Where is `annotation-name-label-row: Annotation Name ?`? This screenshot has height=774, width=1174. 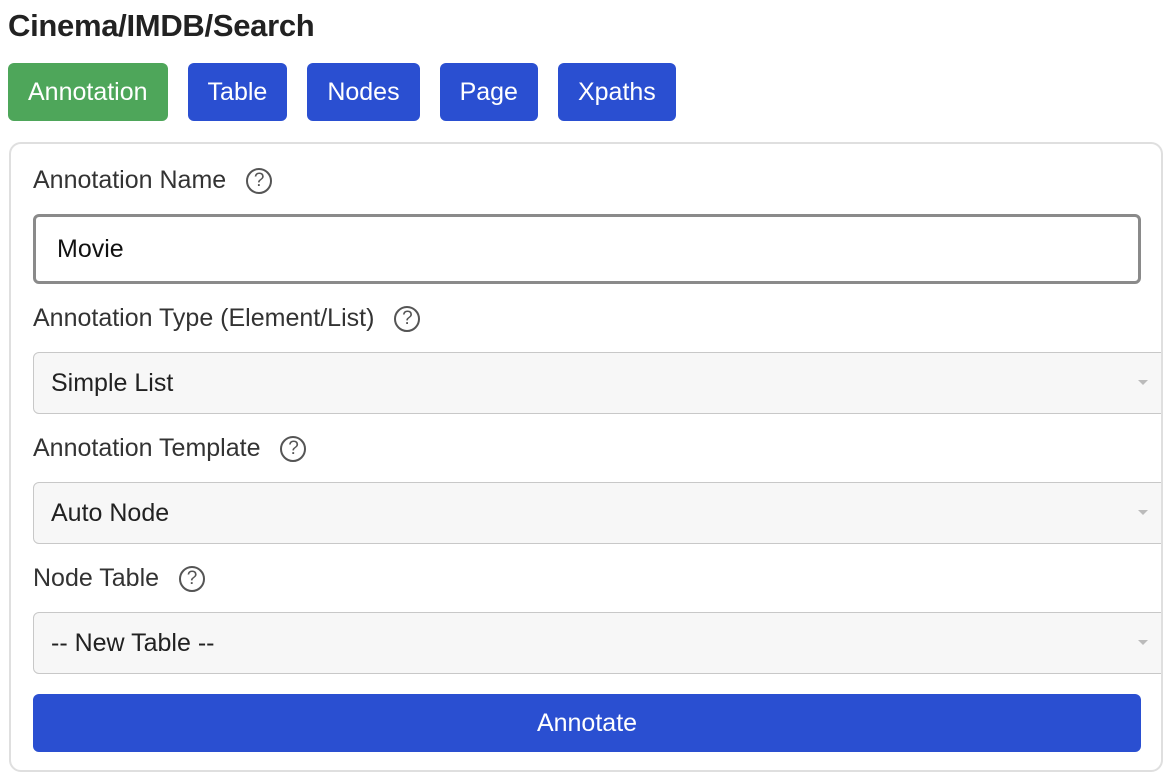
annotation-name-label-row: Annotation Name ? is located at coordinates (153, 180).